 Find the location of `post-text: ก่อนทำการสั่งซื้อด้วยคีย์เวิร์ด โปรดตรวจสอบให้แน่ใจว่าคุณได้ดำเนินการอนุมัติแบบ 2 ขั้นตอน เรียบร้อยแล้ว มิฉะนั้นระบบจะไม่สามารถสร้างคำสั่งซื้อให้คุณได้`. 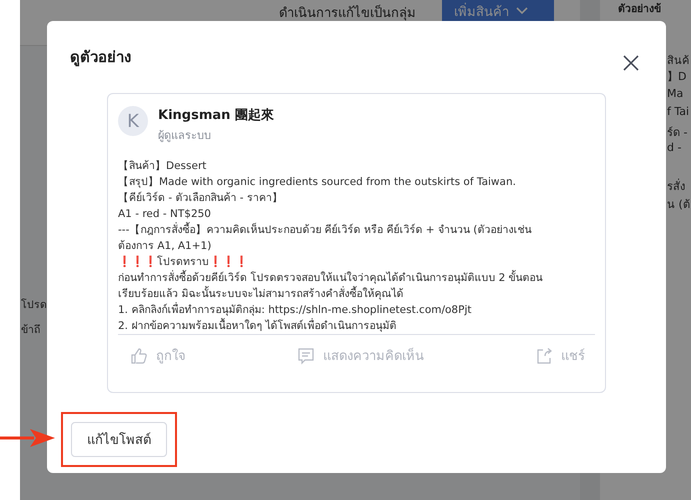

post-text: ก่อนทำการสั่งซื้อด้วยคีย์เวิร์ด โปรดตรวจสอบให้แน่ใจว่าคุณได้ดำเนินการอนุมัติแบบ 2 ขั้นตอน เรียบร้อยแล้ว มิฉะนั้นระบบจะไม่สามารถสร้างคำสั่งซื้อให้คุณได้ is located at coordinates (330, 286).